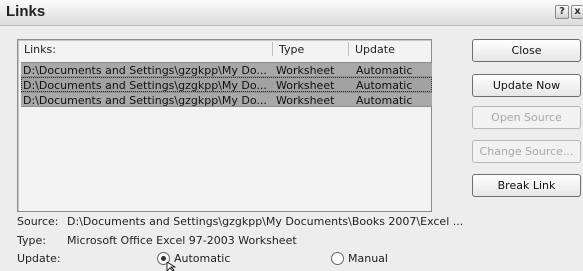 The image size is (583, 271). I want to click on type-label: Type:, so click(31, 240).